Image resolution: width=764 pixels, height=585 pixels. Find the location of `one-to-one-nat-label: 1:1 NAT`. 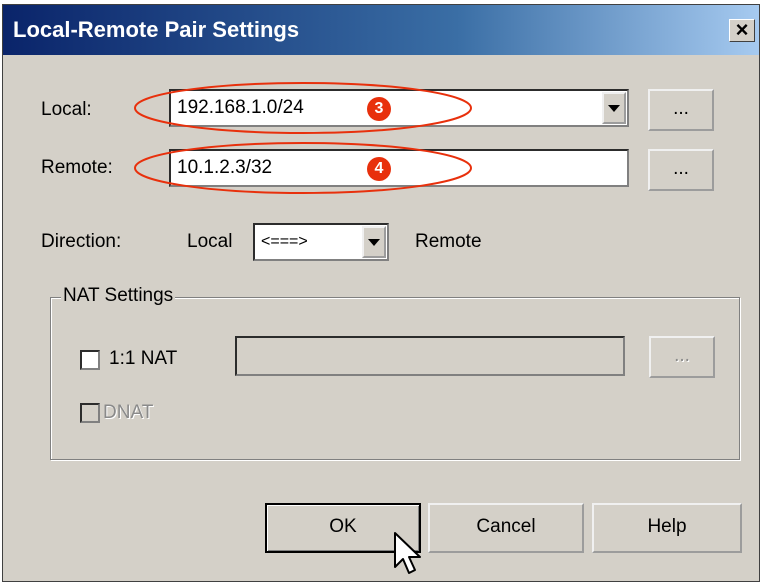

one-to-one-nat-label: 1:1 NAT is located at coordinates (143, 358).